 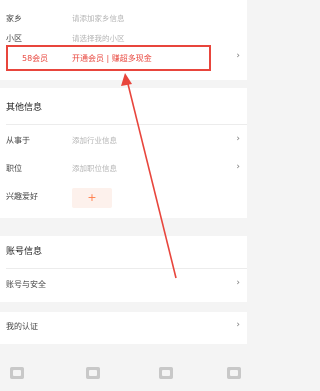 I want to click on contacts-icon, so click(x=17, y=373).